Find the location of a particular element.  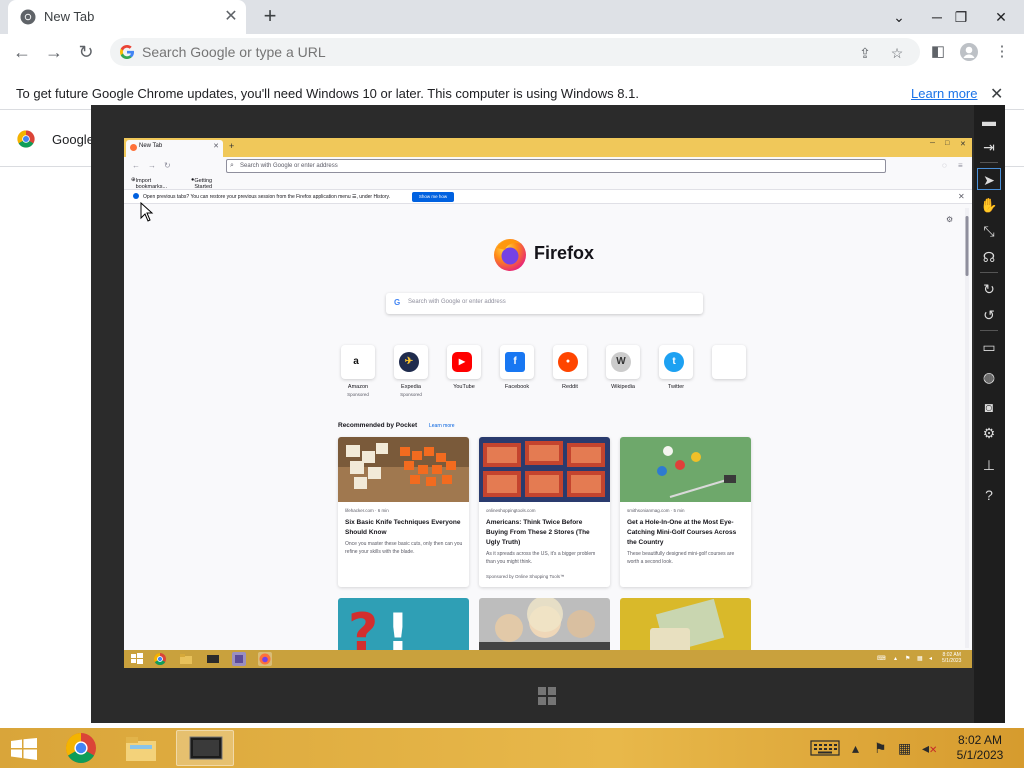

pointer-mode-icon: ➤ is located at coordinates (989, 179).